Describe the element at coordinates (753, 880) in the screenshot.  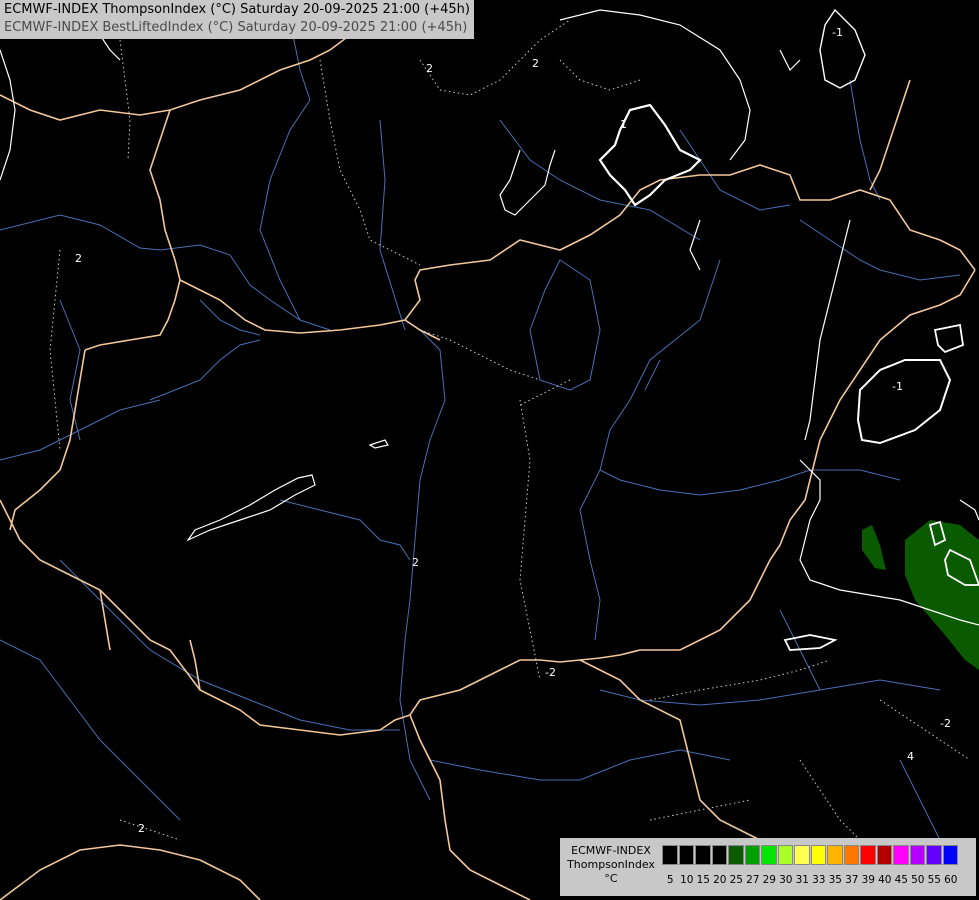
I see `legend-tick: 27` at that location.